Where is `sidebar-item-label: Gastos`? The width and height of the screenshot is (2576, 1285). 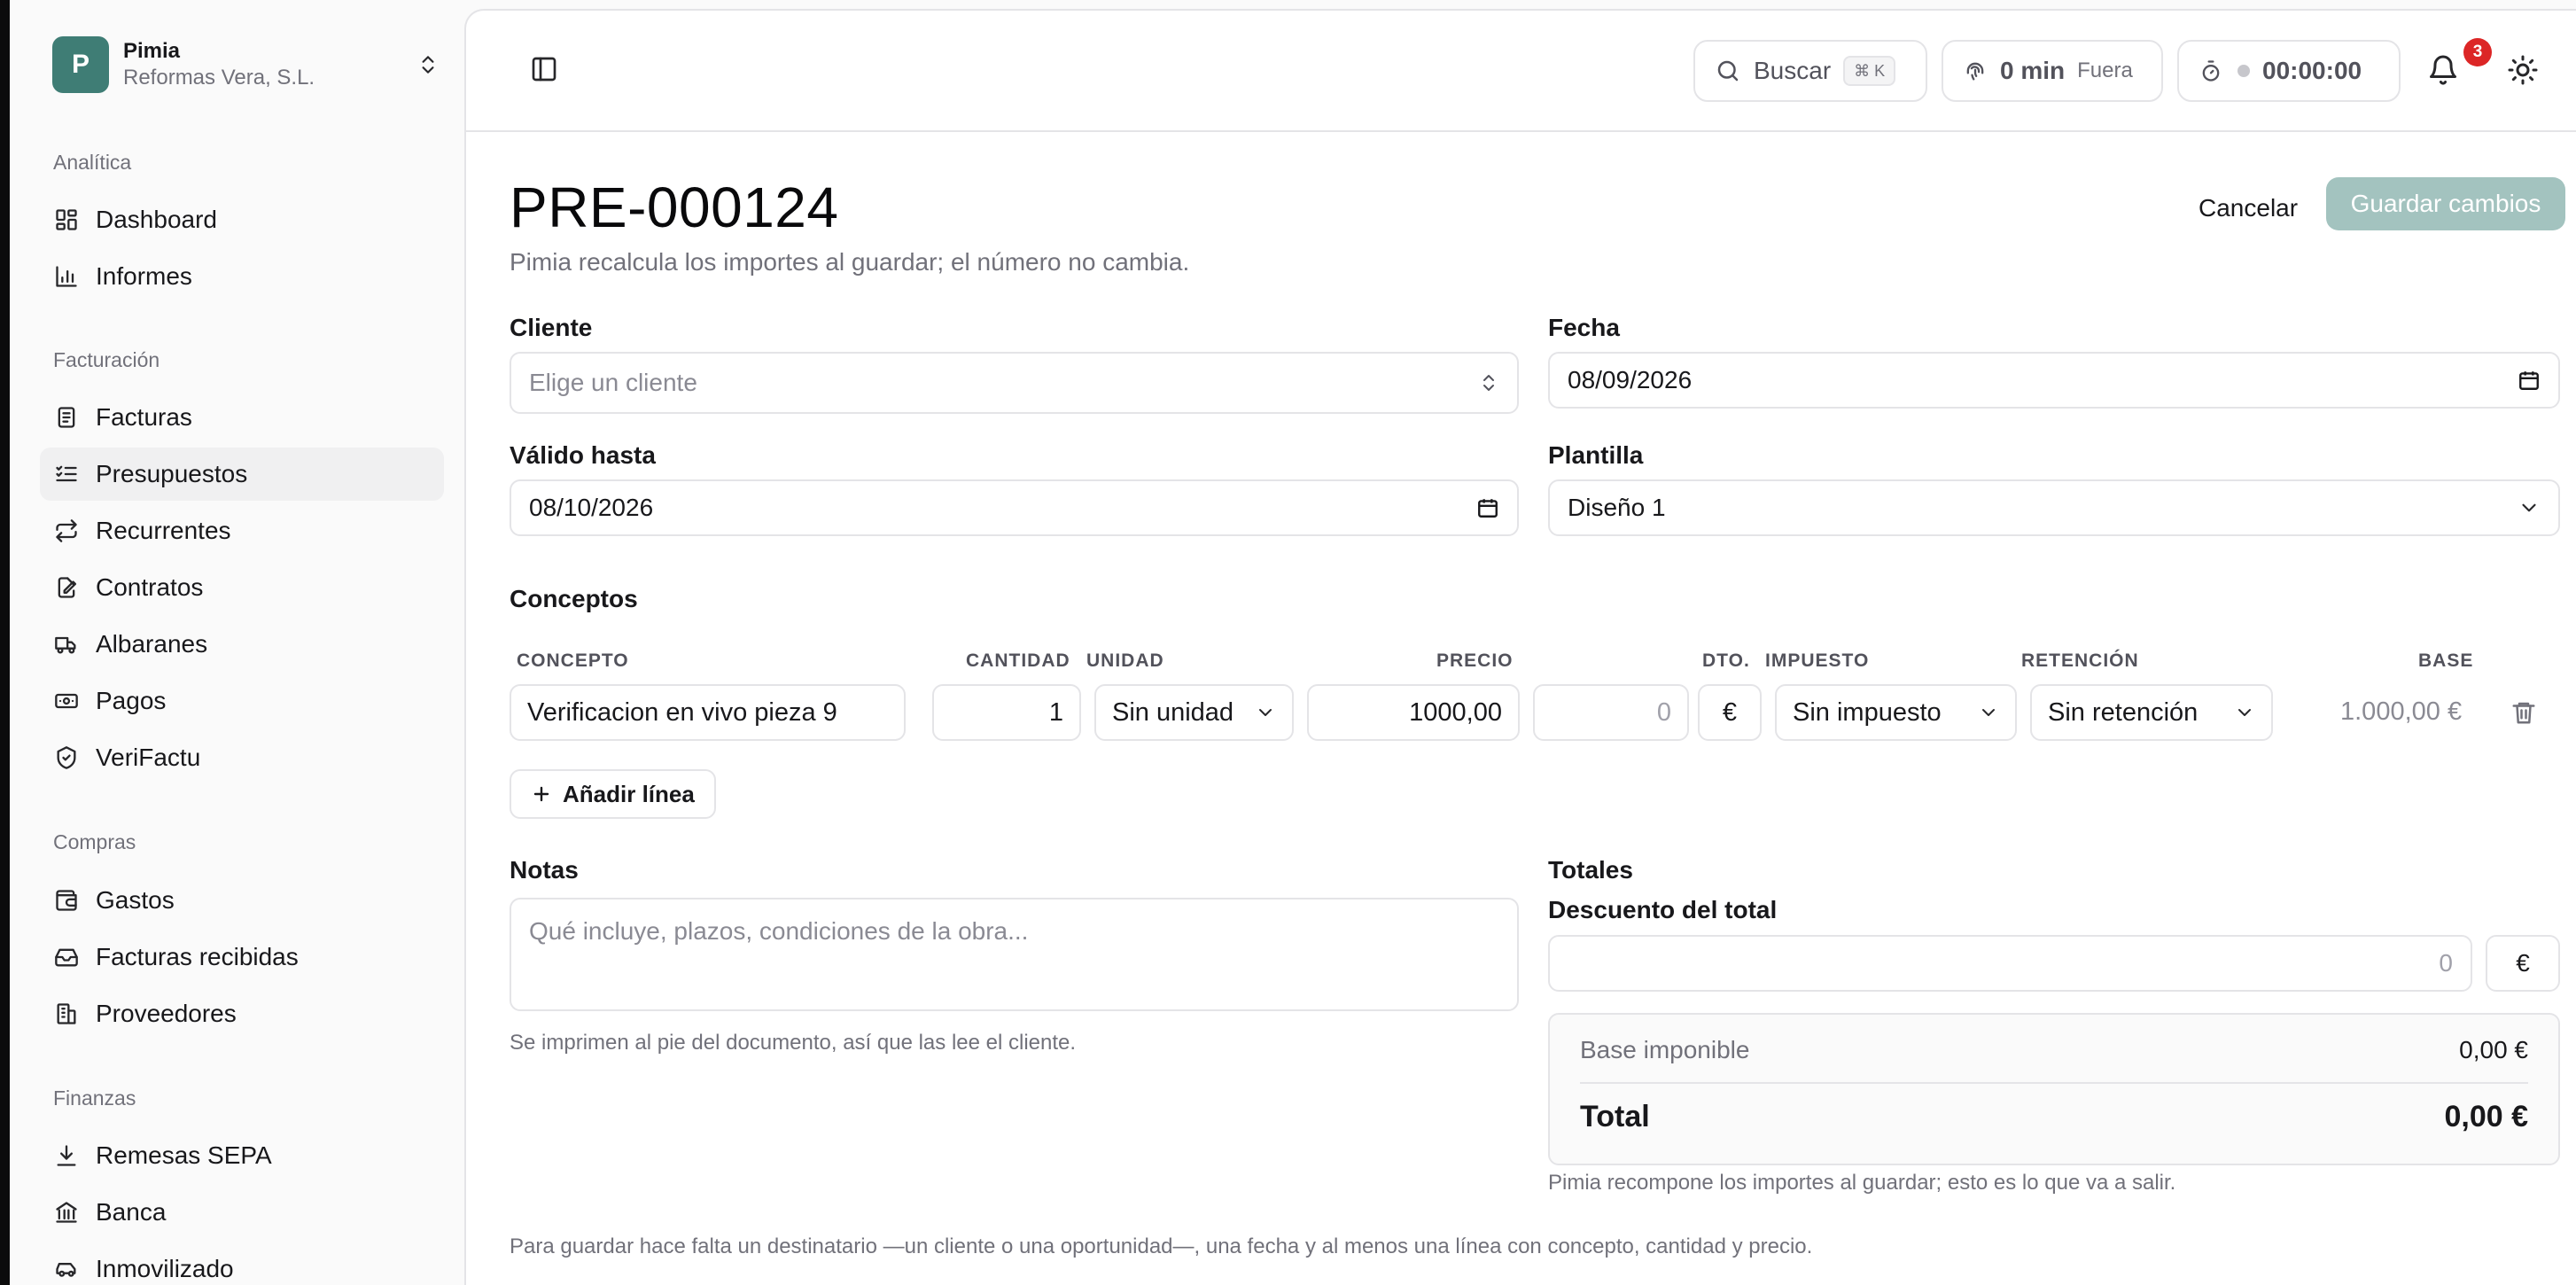 sidebar-item-label: Gastos is located at coordinates (135, 900).